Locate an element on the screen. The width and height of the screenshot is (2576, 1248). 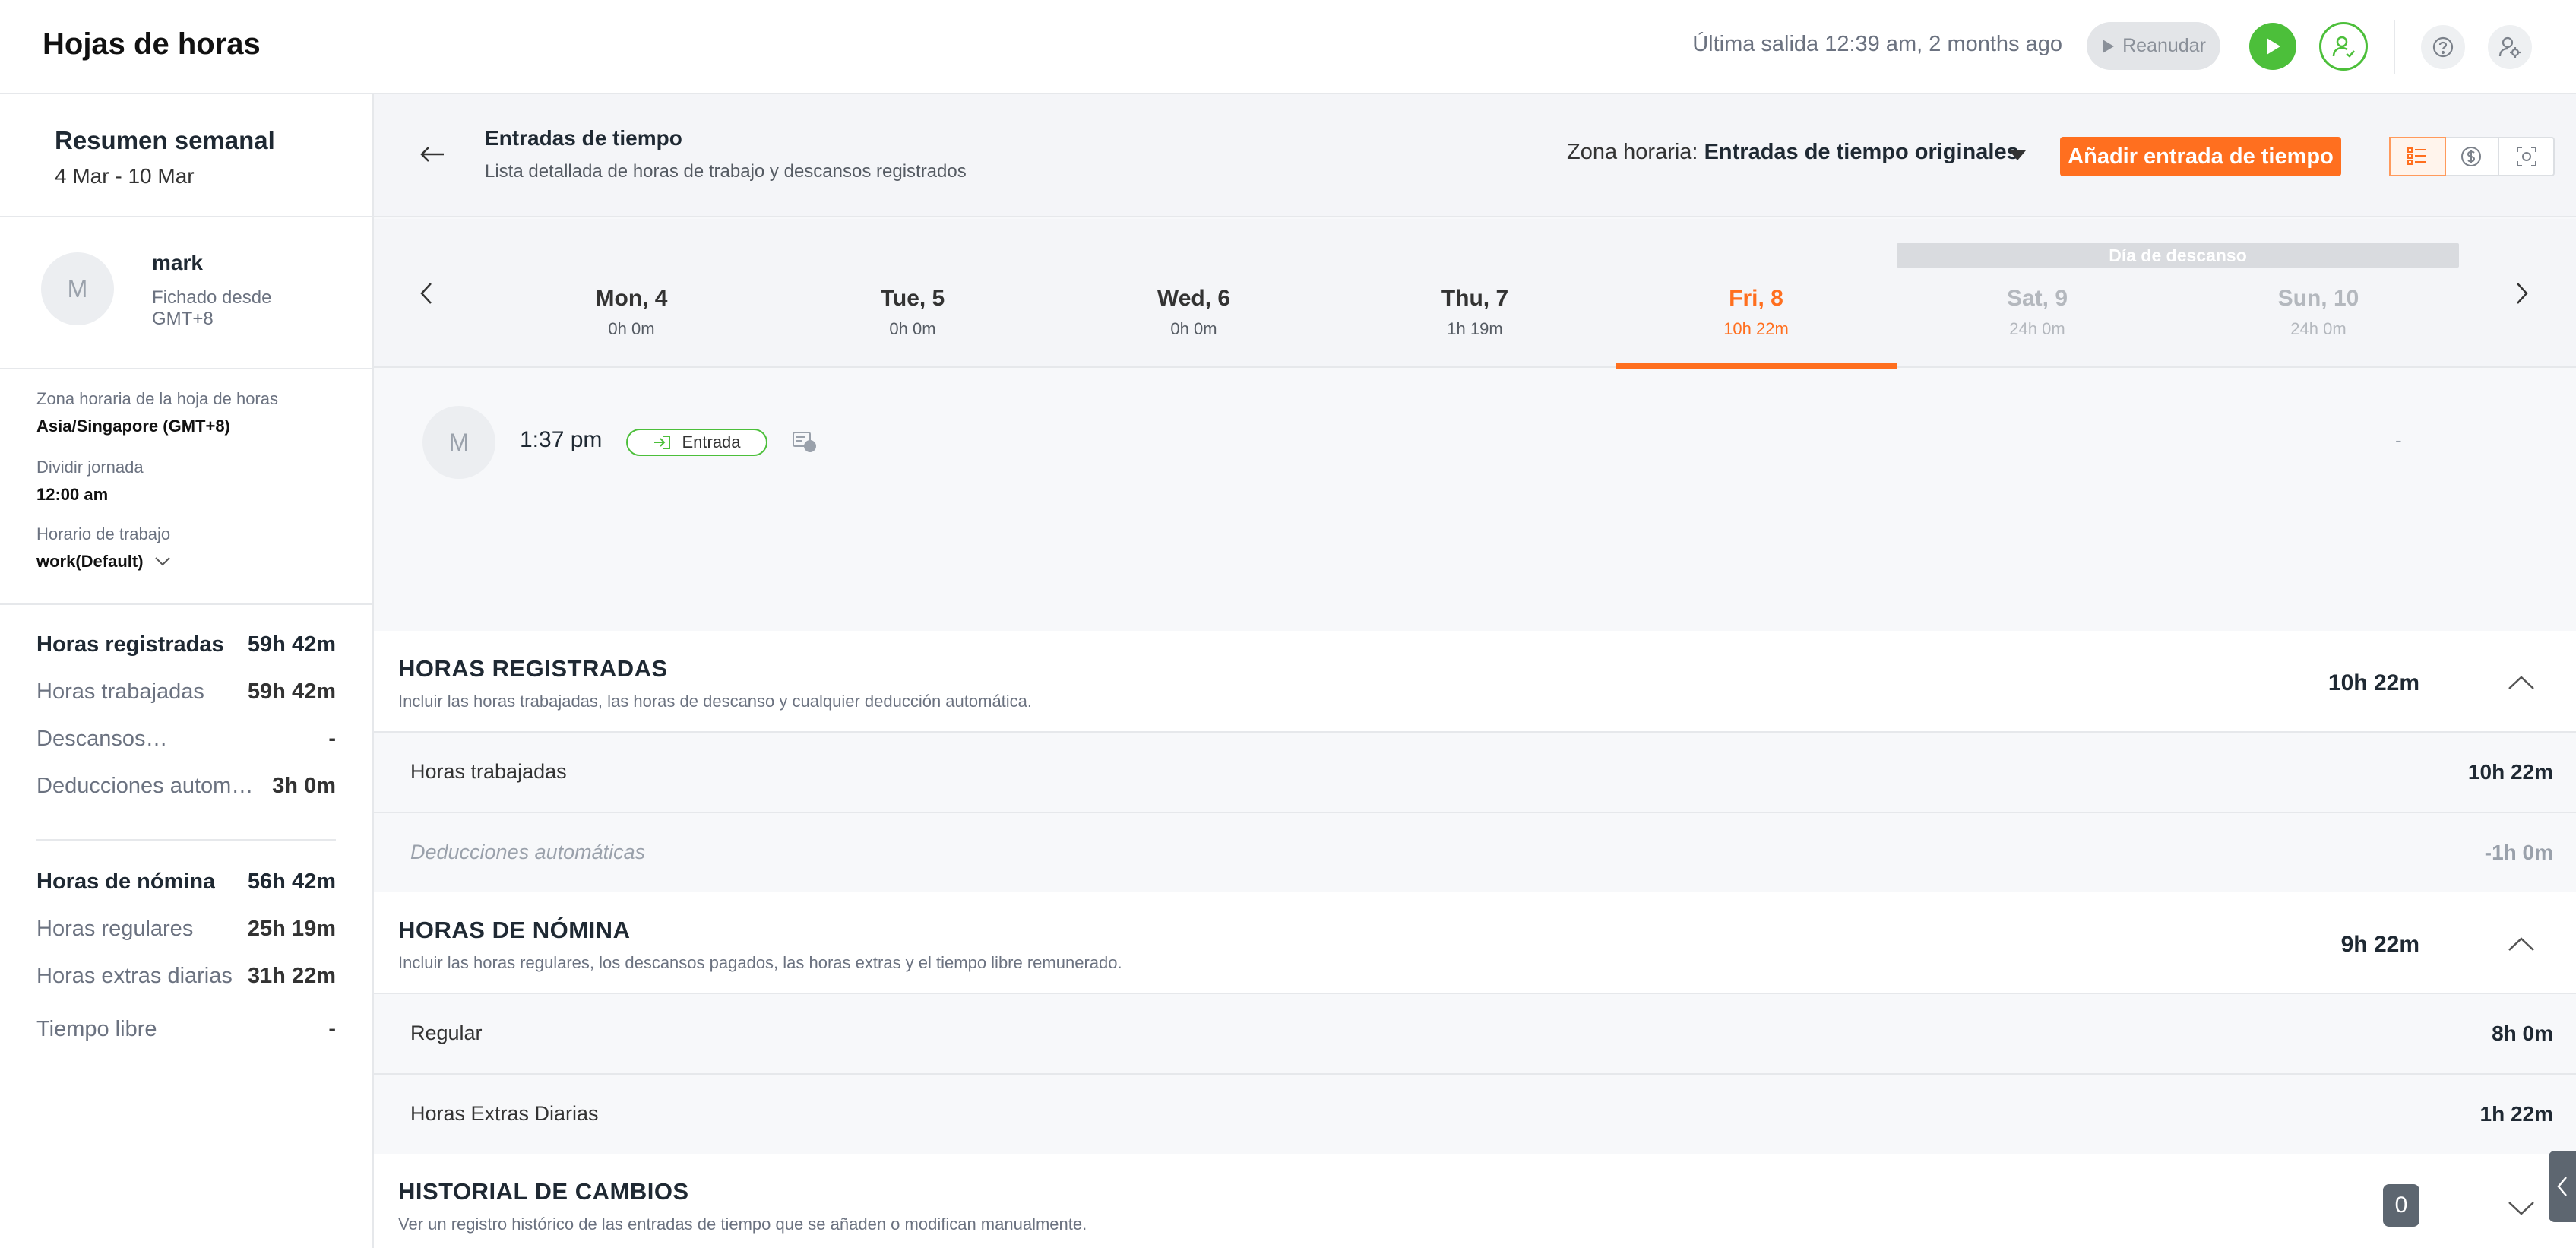
payroll-hours-total: 9h 22m is located at coordinates (2379, 945).